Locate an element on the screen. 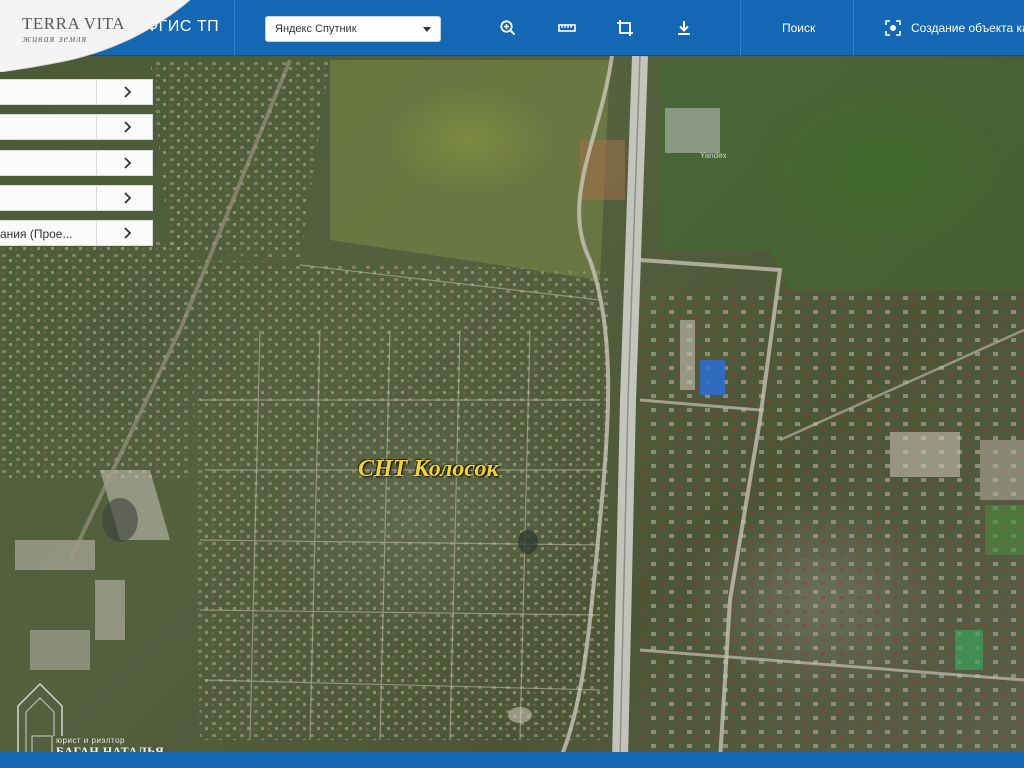 The image size is (1024, 768). download-icon is located at coordinates (684, 28).